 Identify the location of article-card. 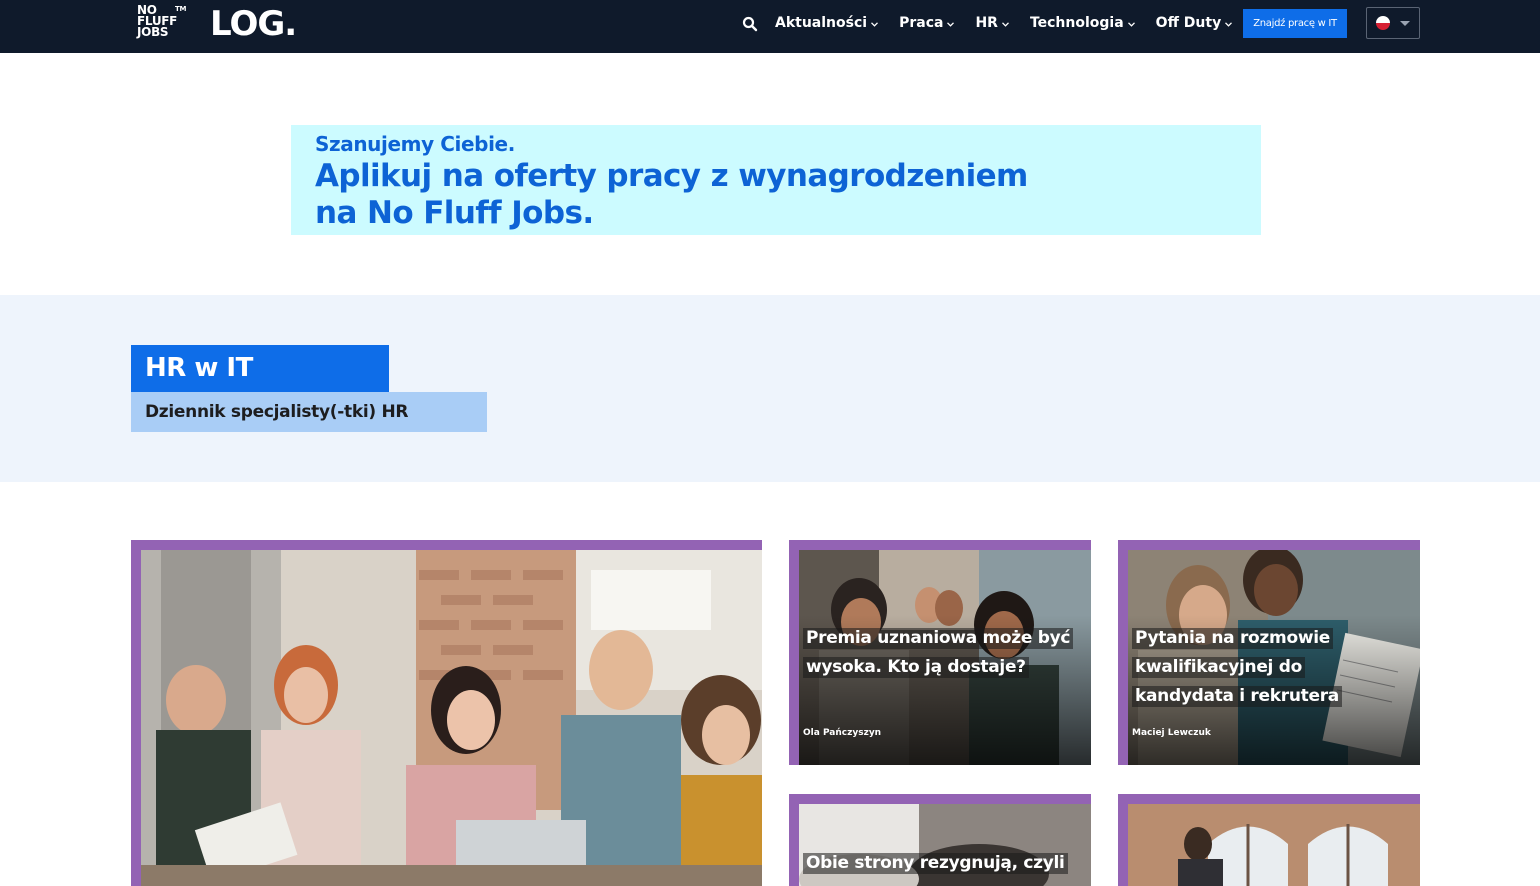
(1269, 840).